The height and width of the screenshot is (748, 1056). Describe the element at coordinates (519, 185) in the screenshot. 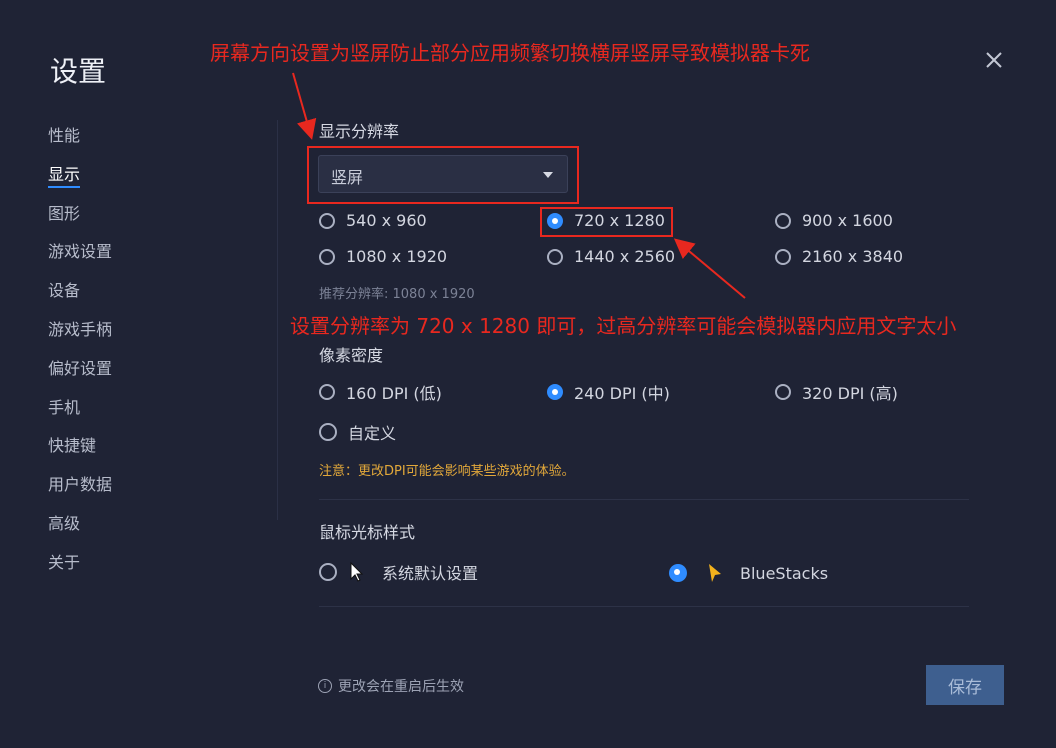

I see `annotation-arrows` at that location.